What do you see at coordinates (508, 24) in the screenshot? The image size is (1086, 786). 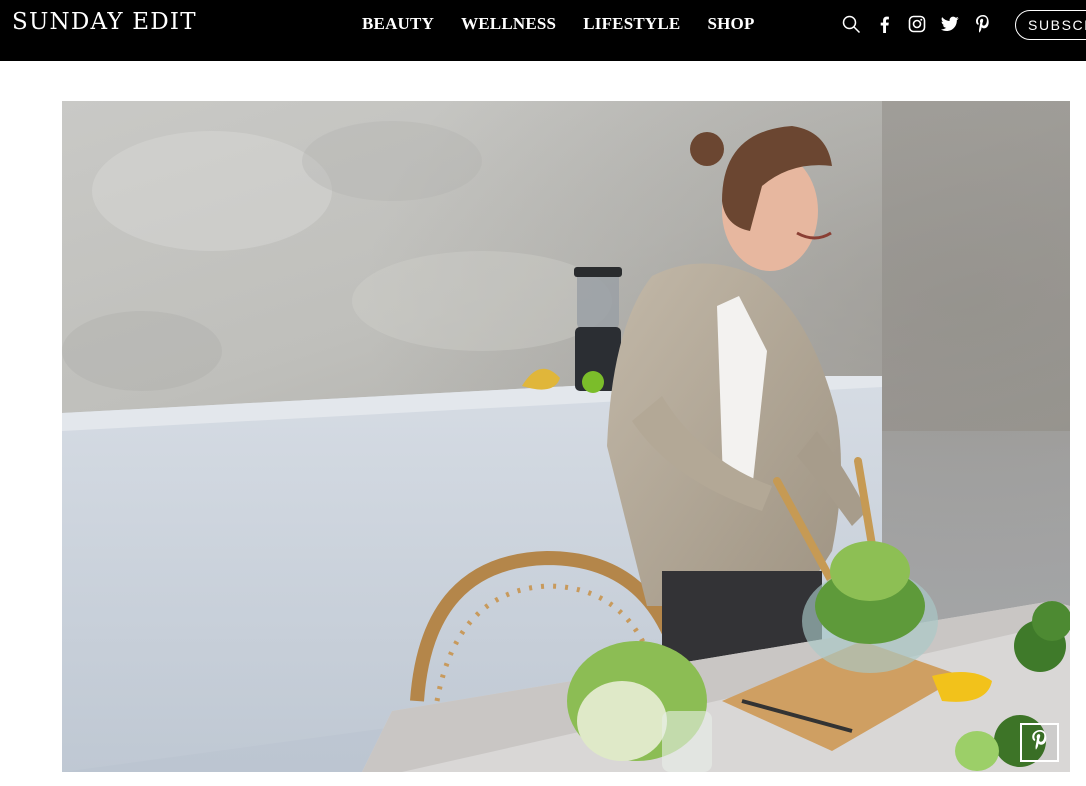 I see `nav-wellness: WELLNESS` at bounding box center [508, 24].